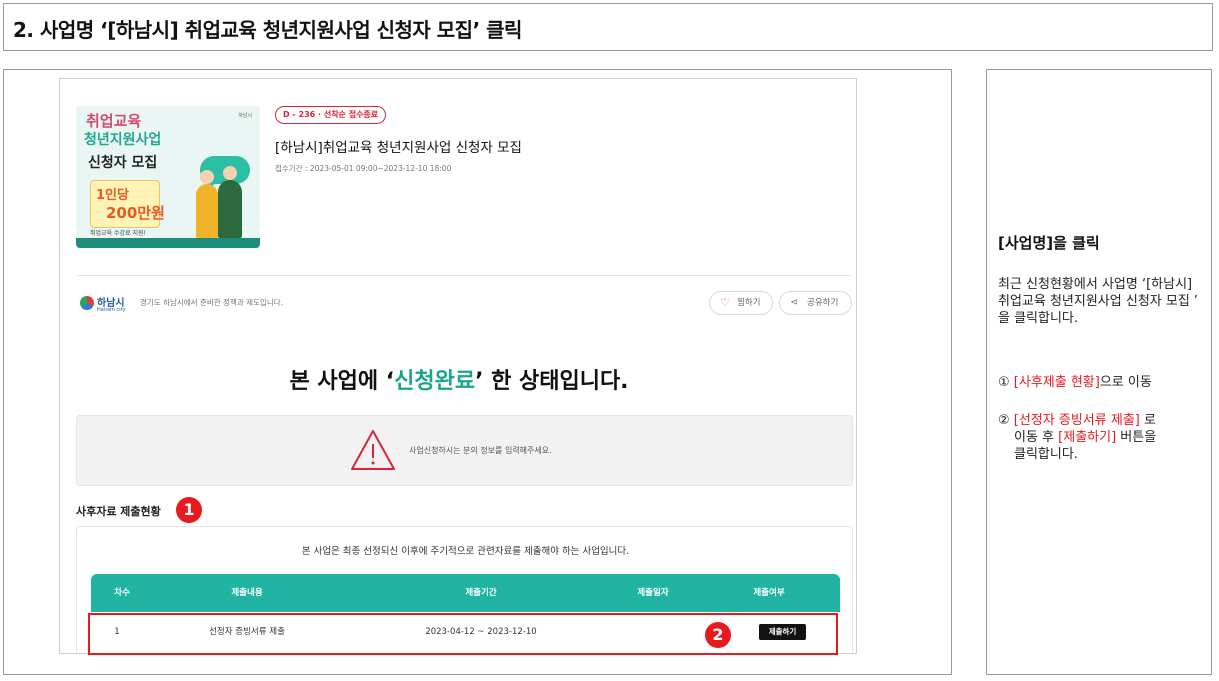 This screenshot has width=1219, height=681. What do you see at coordinates (189, 510) in the screenshot?
I see `step-marker-1: 1` at bounding box center [189, 510].